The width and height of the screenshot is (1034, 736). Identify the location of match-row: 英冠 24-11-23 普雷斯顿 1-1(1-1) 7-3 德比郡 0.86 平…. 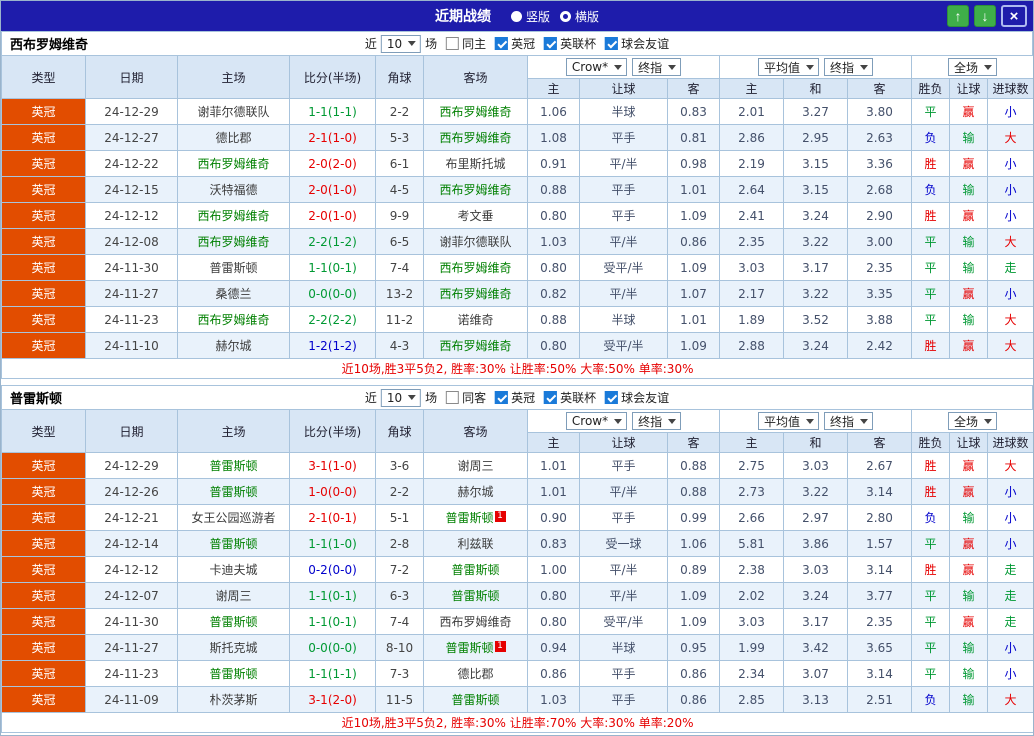
(517, 673).